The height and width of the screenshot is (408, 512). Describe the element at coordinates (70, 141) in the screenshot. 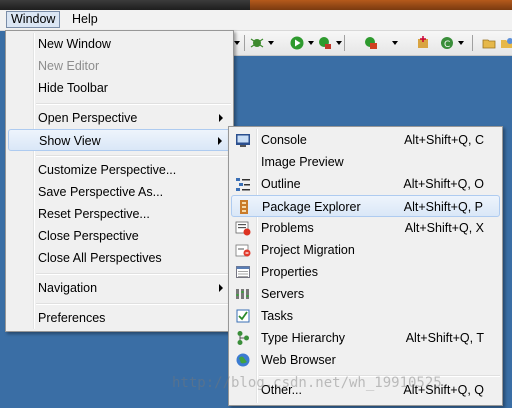

I see `menu-item-label: Show View` at that location.